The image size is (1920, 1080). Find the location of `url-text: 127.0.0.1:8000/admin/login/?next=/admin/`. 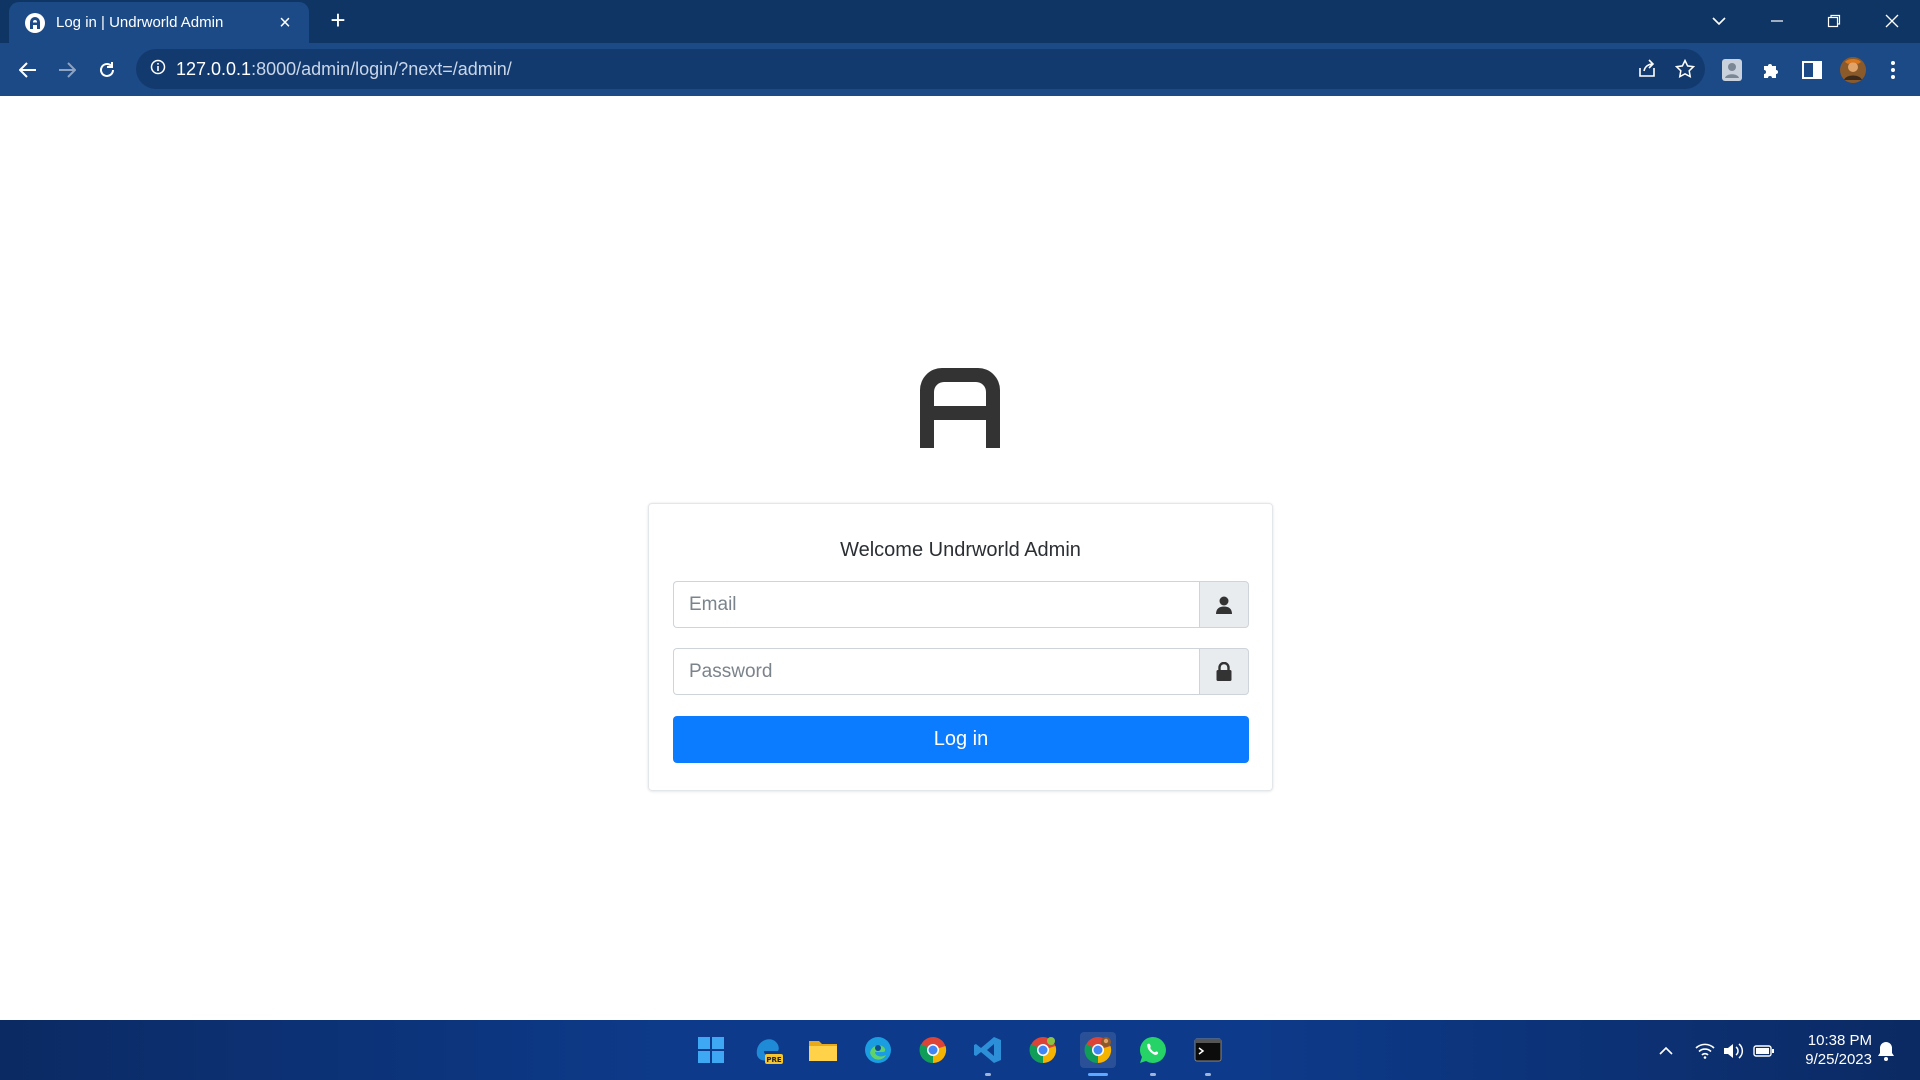

url-text: 127.0.0.1:8000/admin/login/?next=/admin/ is located at coordinates (344, 69).